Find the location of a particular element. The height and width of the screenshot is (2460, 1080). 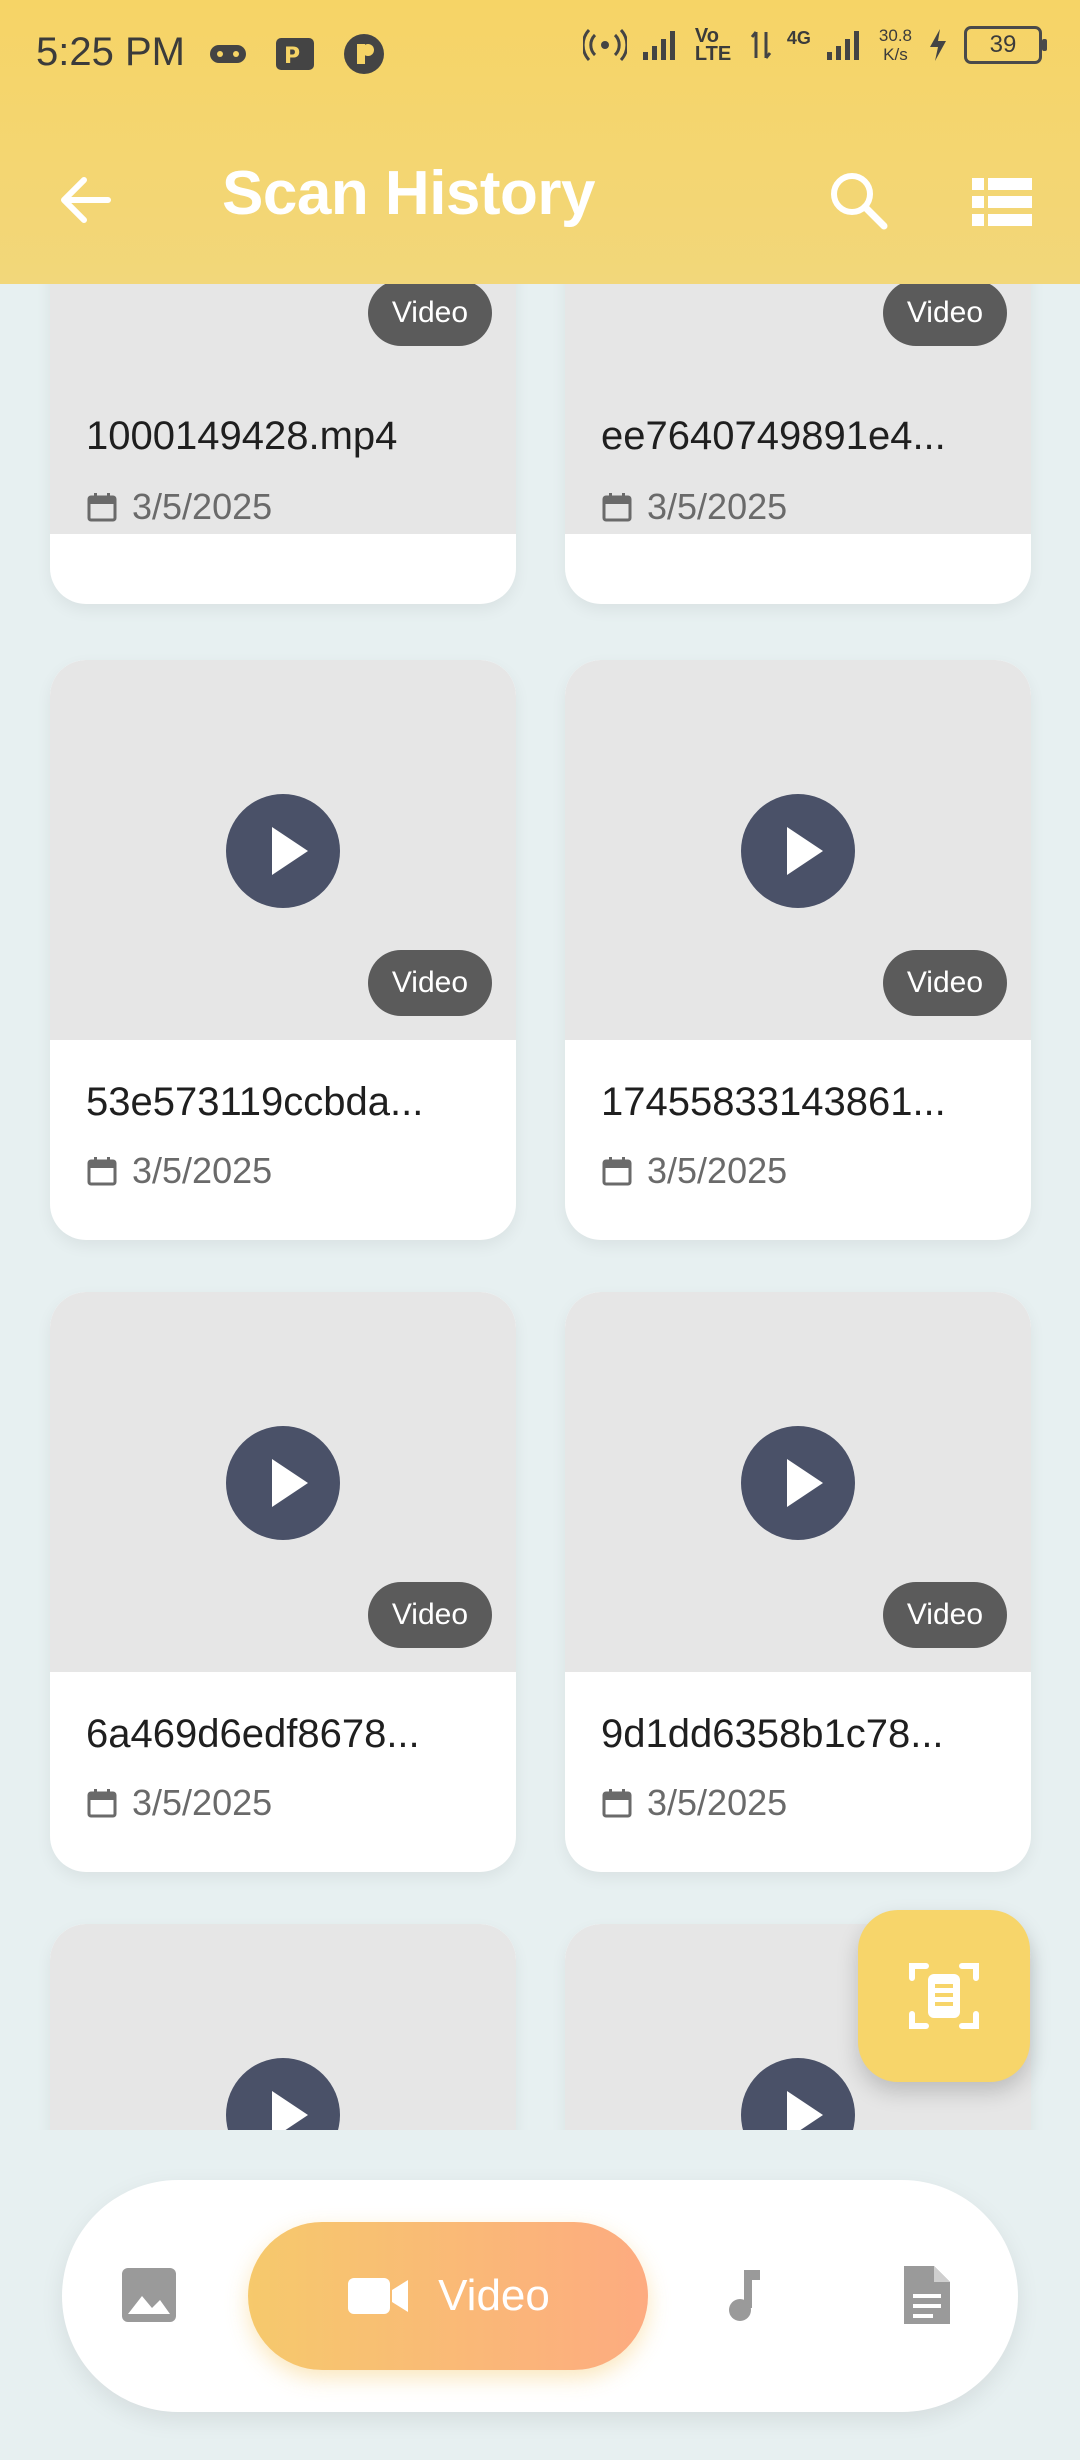

scan-fab-button is located at coordinates (944, 1996).